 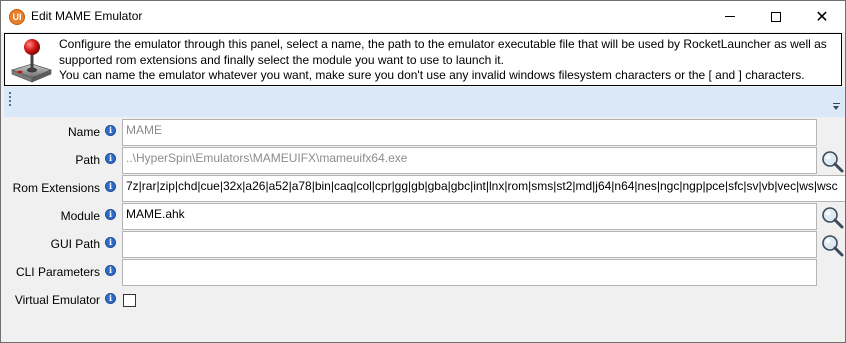 I want to click on joystick-icon, so click(x=31, y=61).